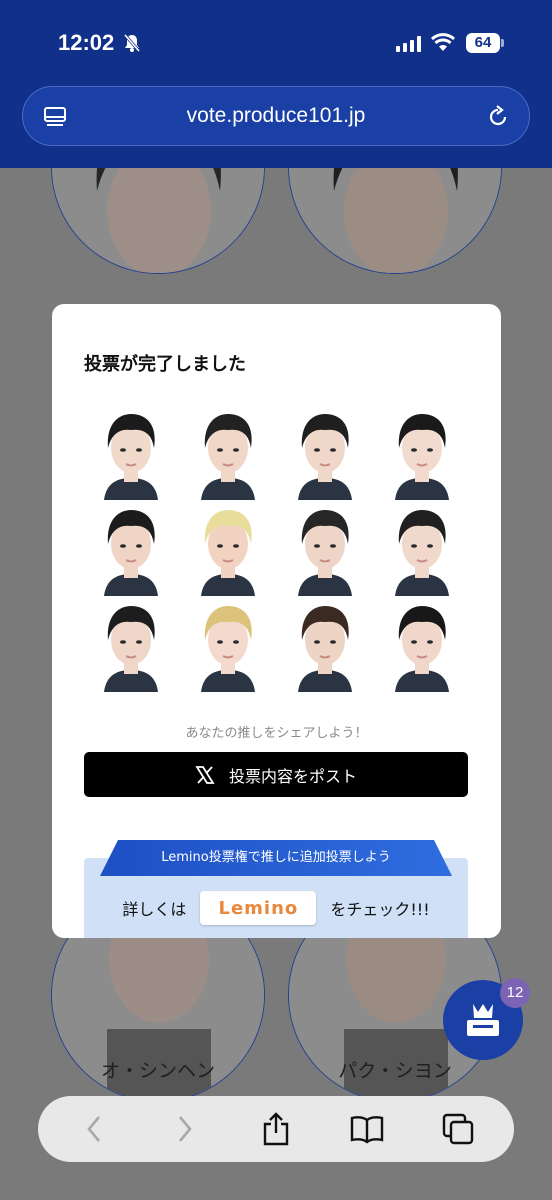 This screenshot has height=1200, width=552. Describe the element at coordinates (380, 909) in the screenshot. I see `lemino-suffix: をチェック!!!` at that location.